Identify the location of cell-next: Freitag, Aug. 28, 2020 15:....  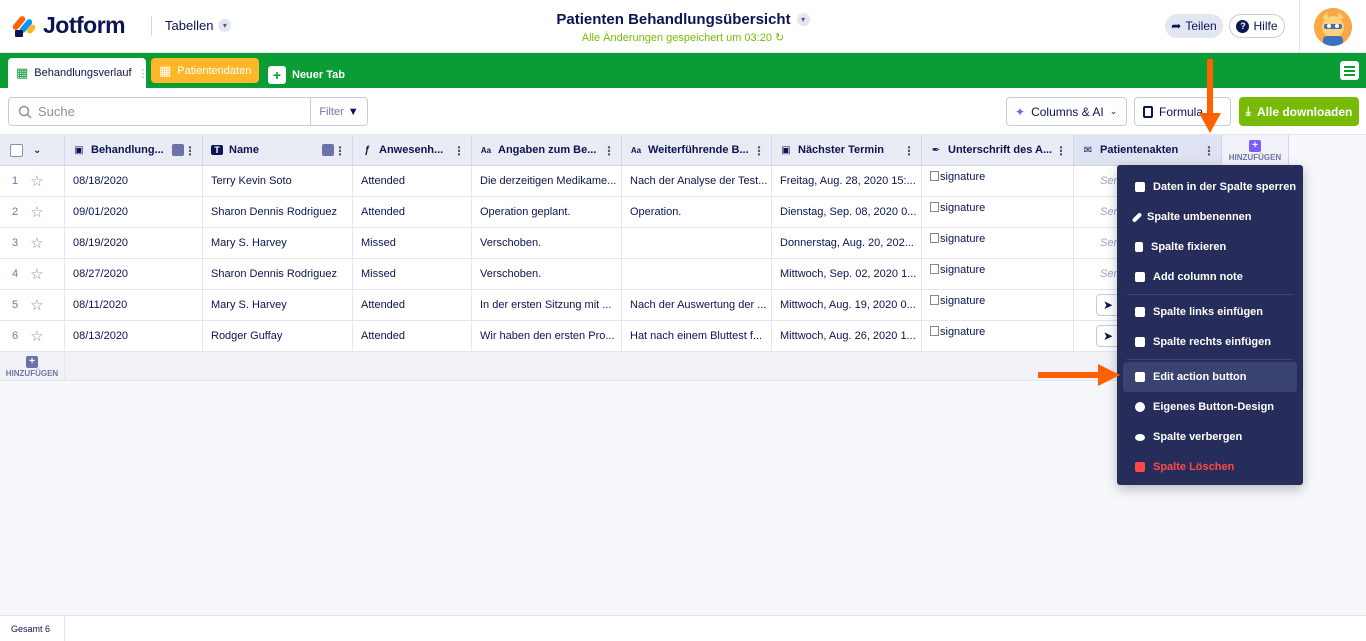
(847, 181).